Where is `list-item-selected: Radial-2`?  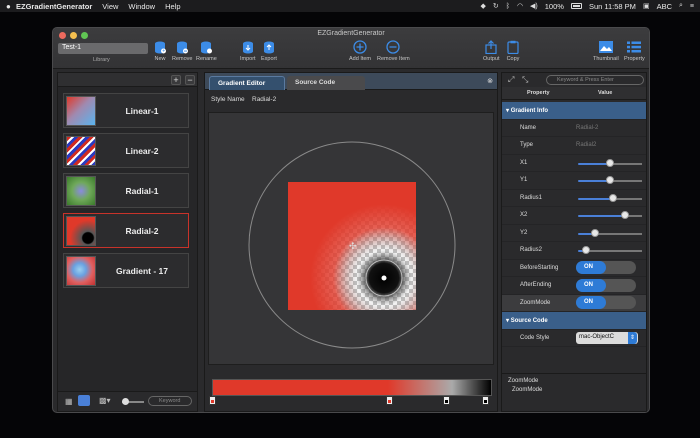 list-item-selected: Radial-2 is located at coordinates (126, 230).